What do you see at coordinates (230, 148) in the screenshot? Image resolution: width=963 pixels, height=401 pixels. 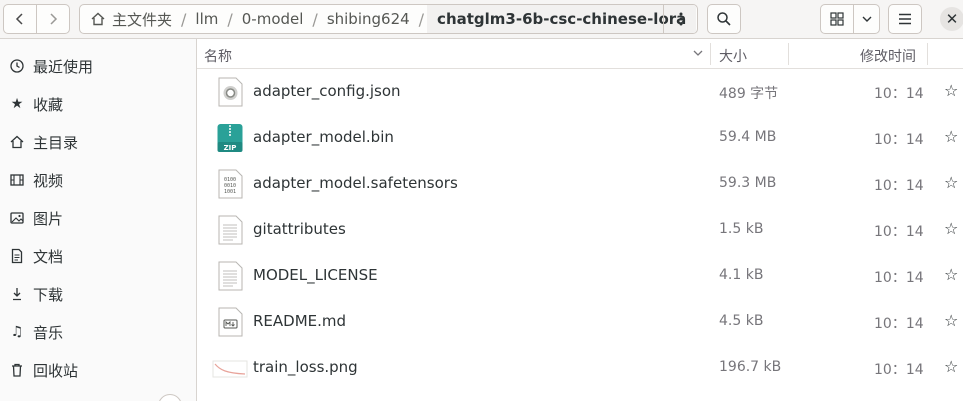 I see `svg-text: ZIP` at bounding box center [230, 148].